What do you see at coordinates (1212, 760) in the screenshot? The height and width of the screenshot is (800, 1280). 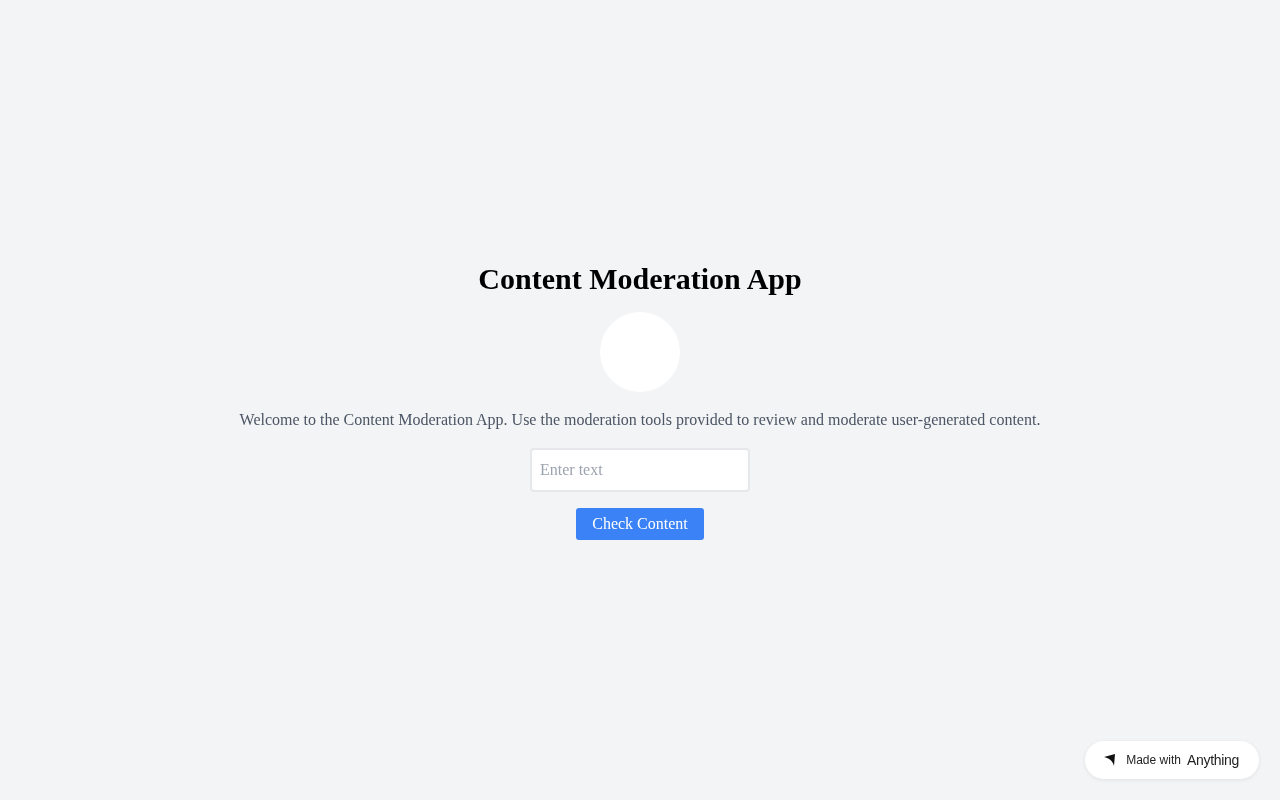 I see `brand-name: Anything` at bounding box center [1212, 760].